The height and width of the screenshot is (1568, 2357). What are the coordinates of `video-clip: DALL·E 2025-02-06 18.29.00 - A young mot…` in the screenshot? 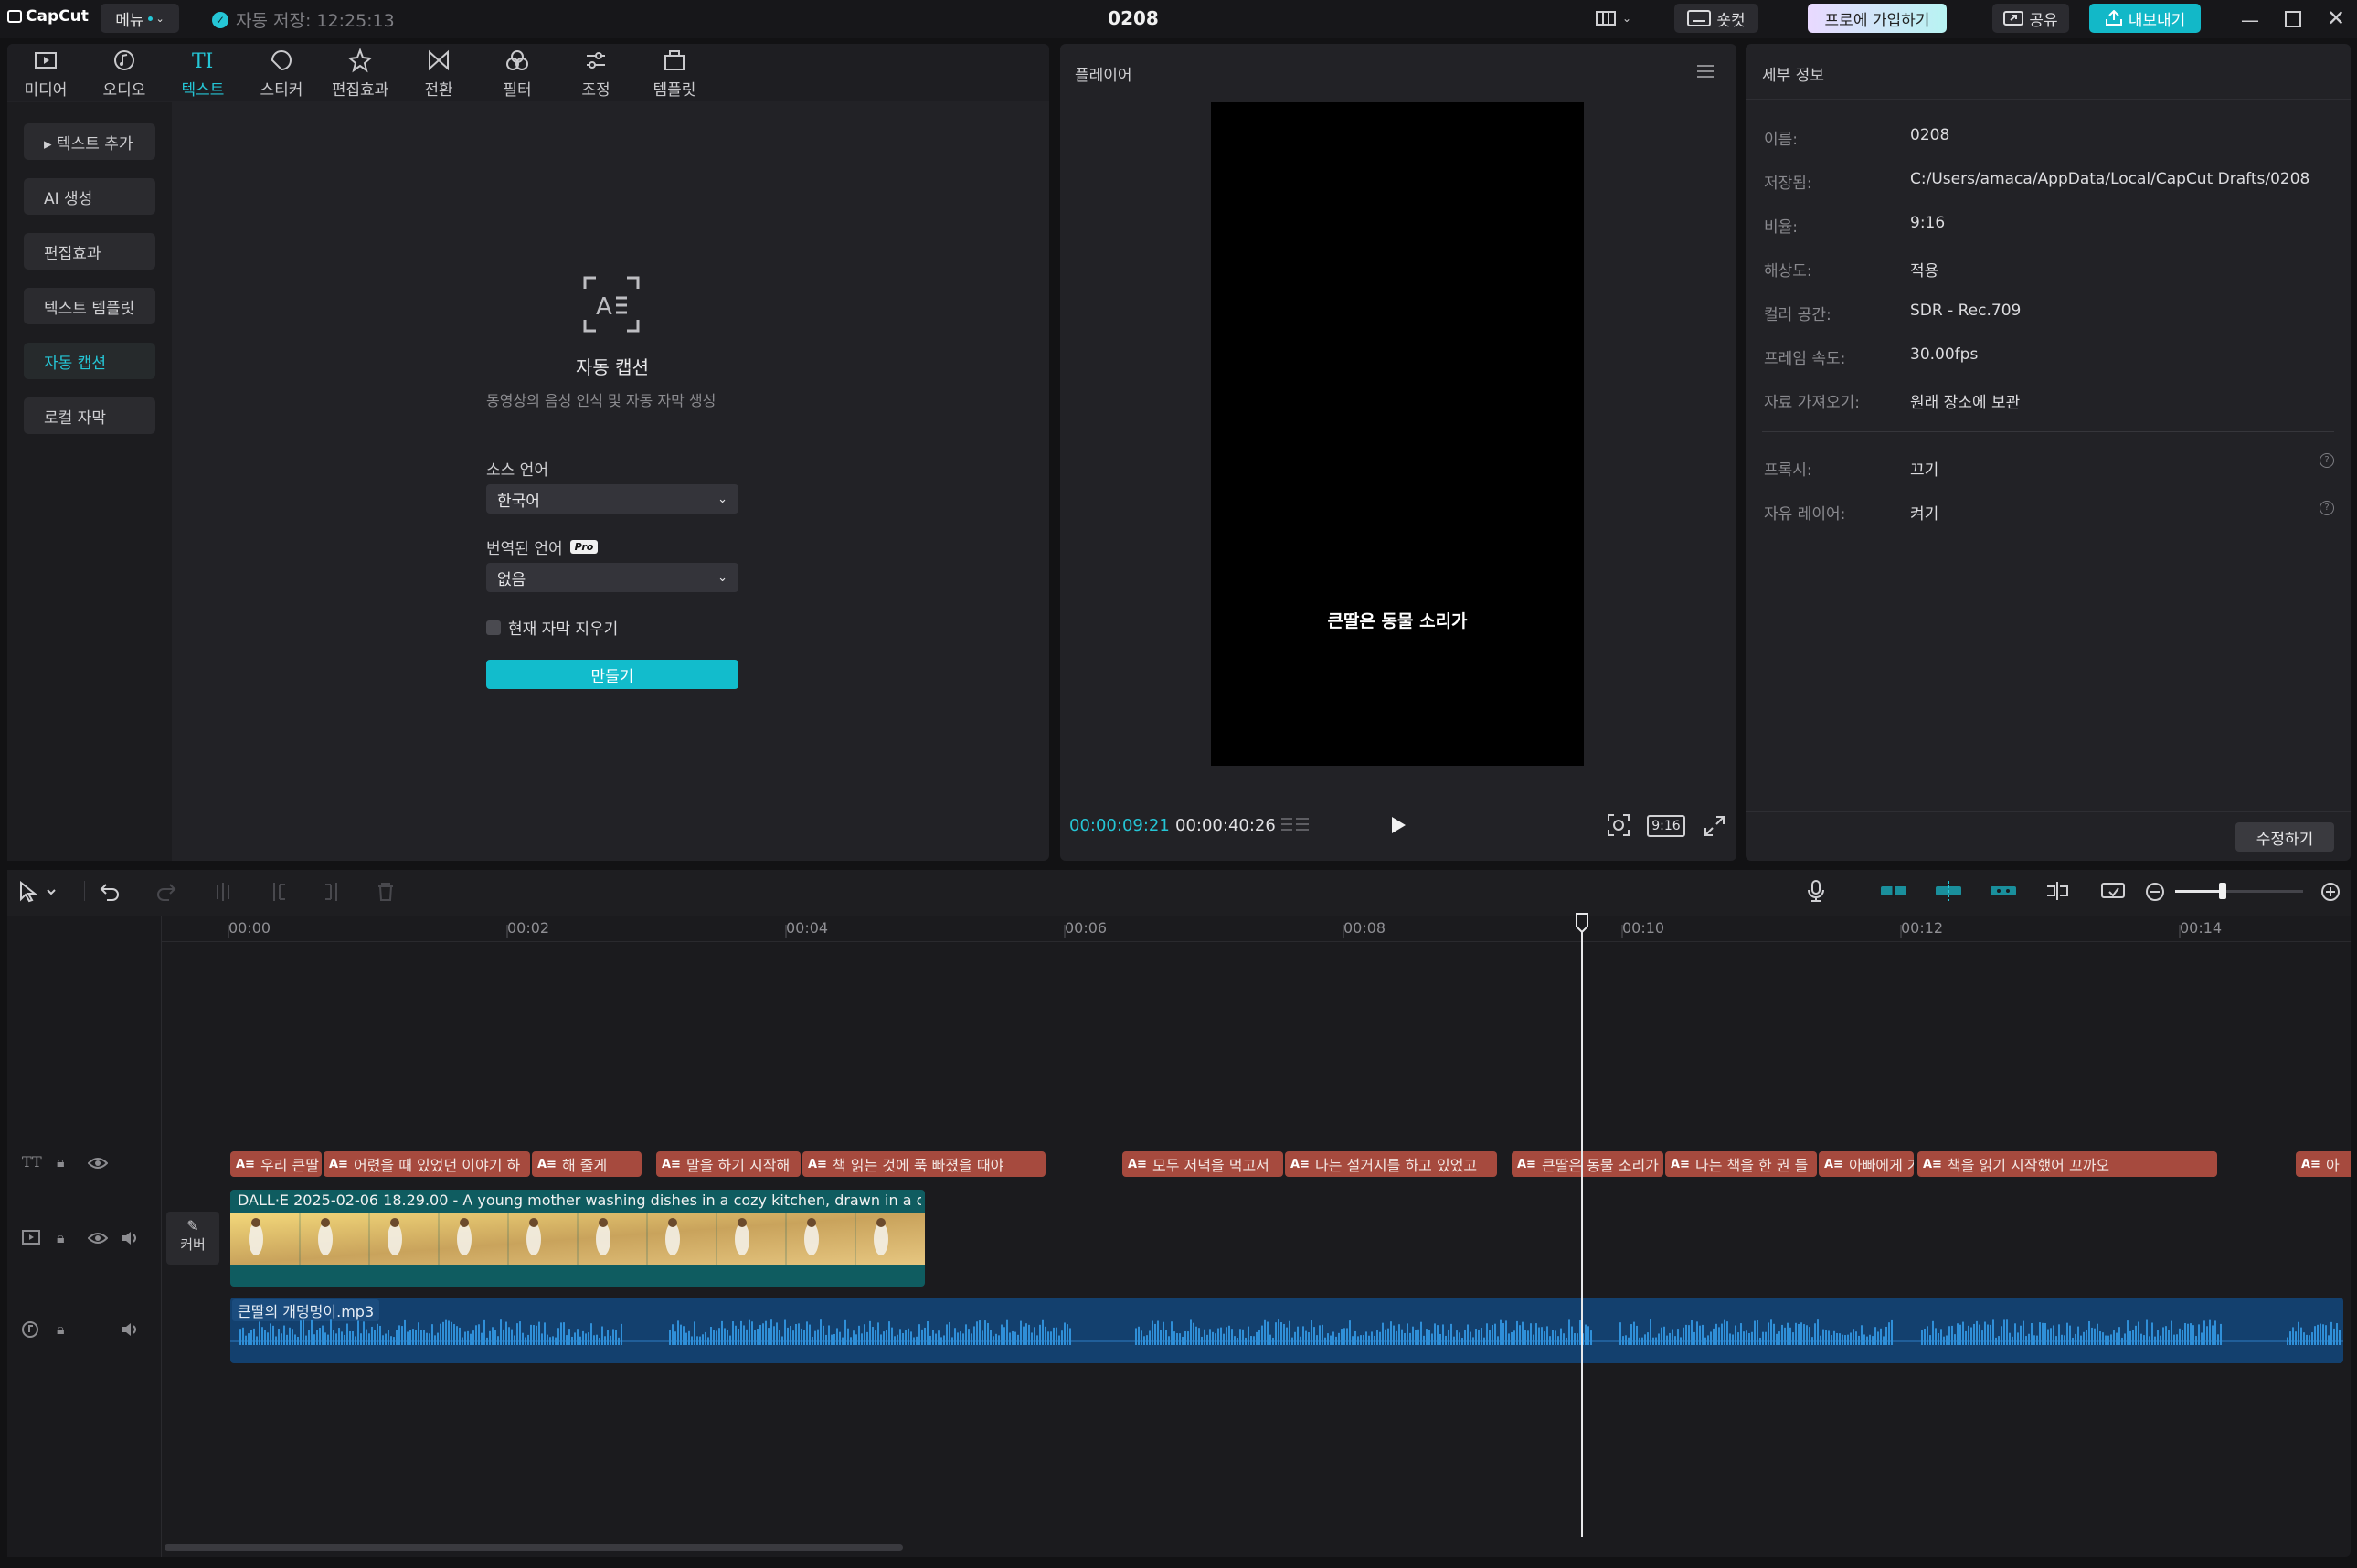 It's located at (578, 1238).